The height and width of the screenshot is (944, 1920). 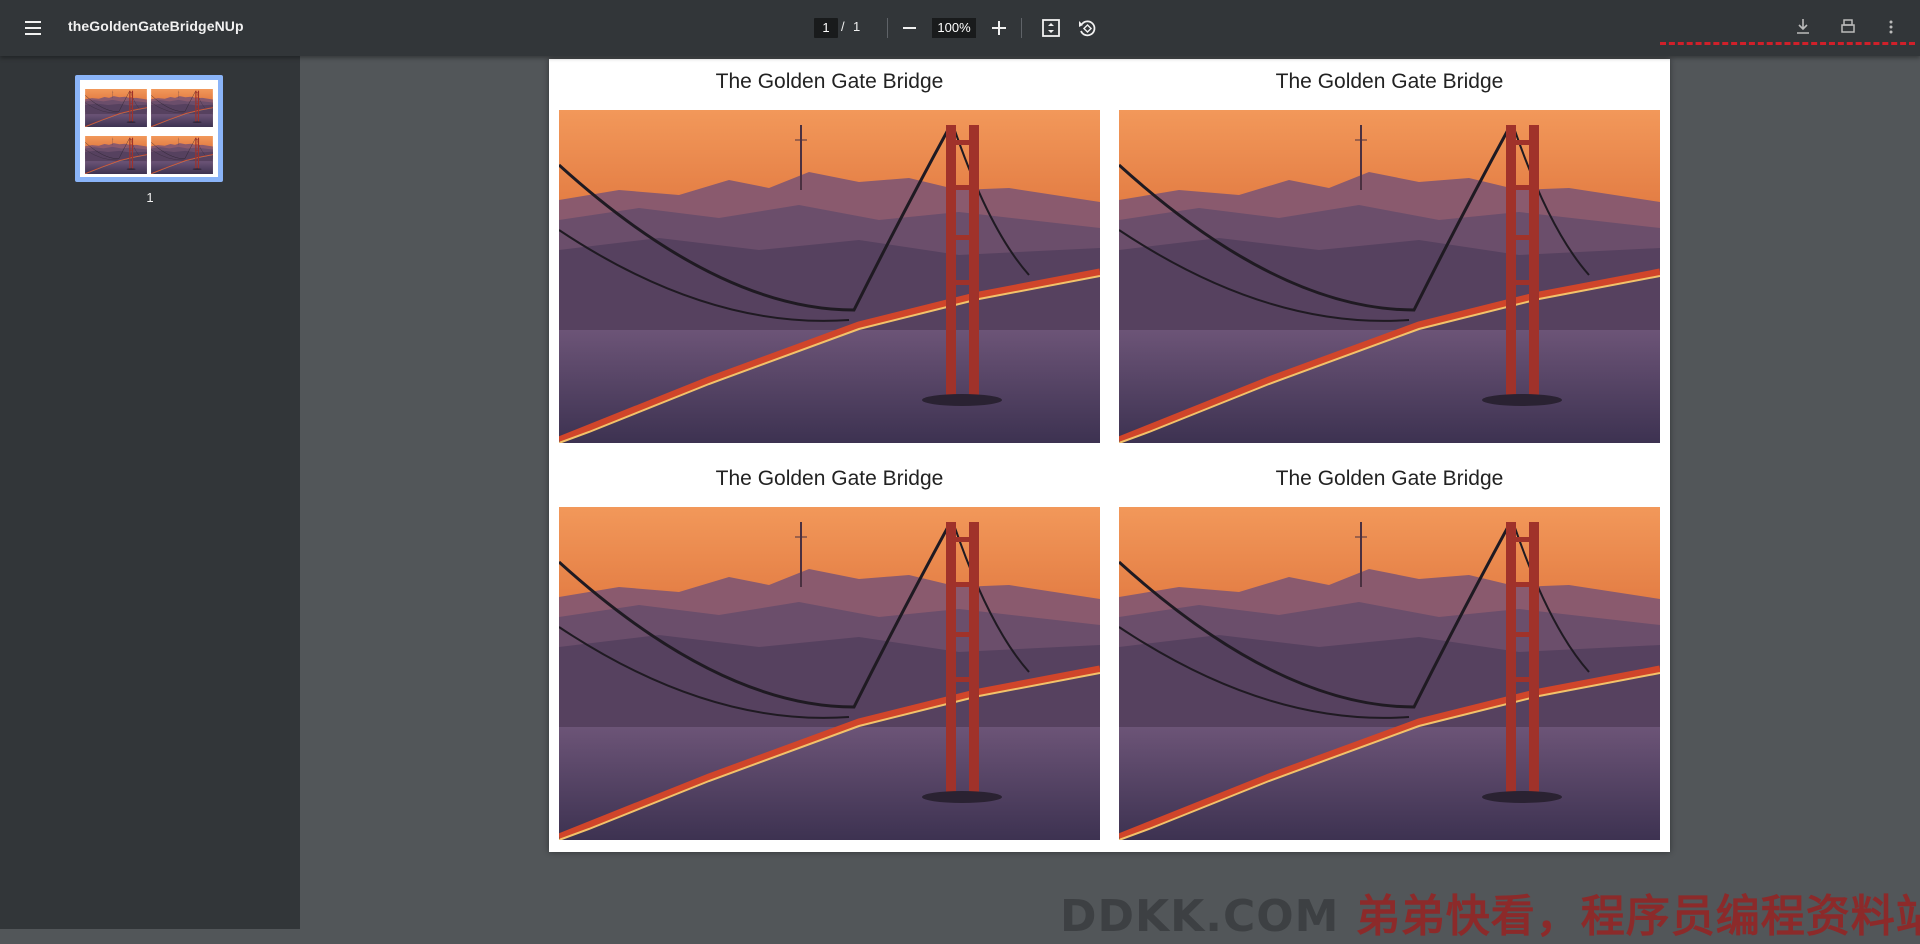 What do you see at coordinates (150, 197) in the screenshot?
I see `thumbnail-page-number: 1` at bounding box center [150, 197].